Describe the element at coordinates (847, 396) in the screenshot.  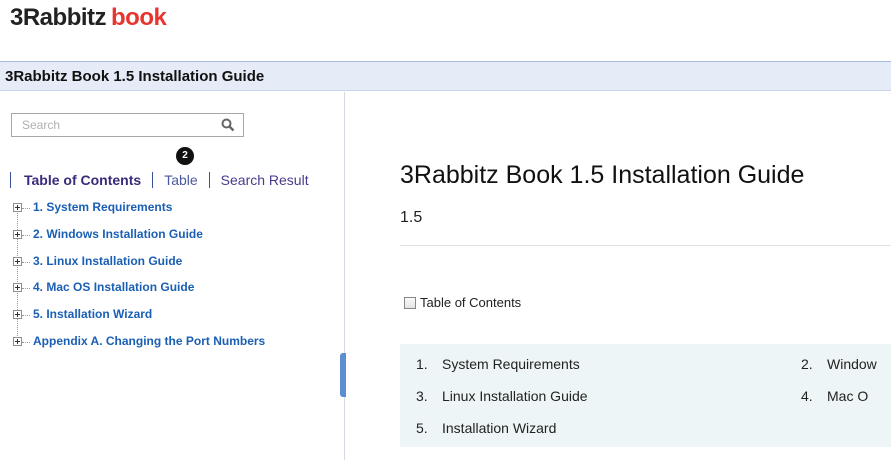
I see `inline-toc-label: Mac O` at that location.